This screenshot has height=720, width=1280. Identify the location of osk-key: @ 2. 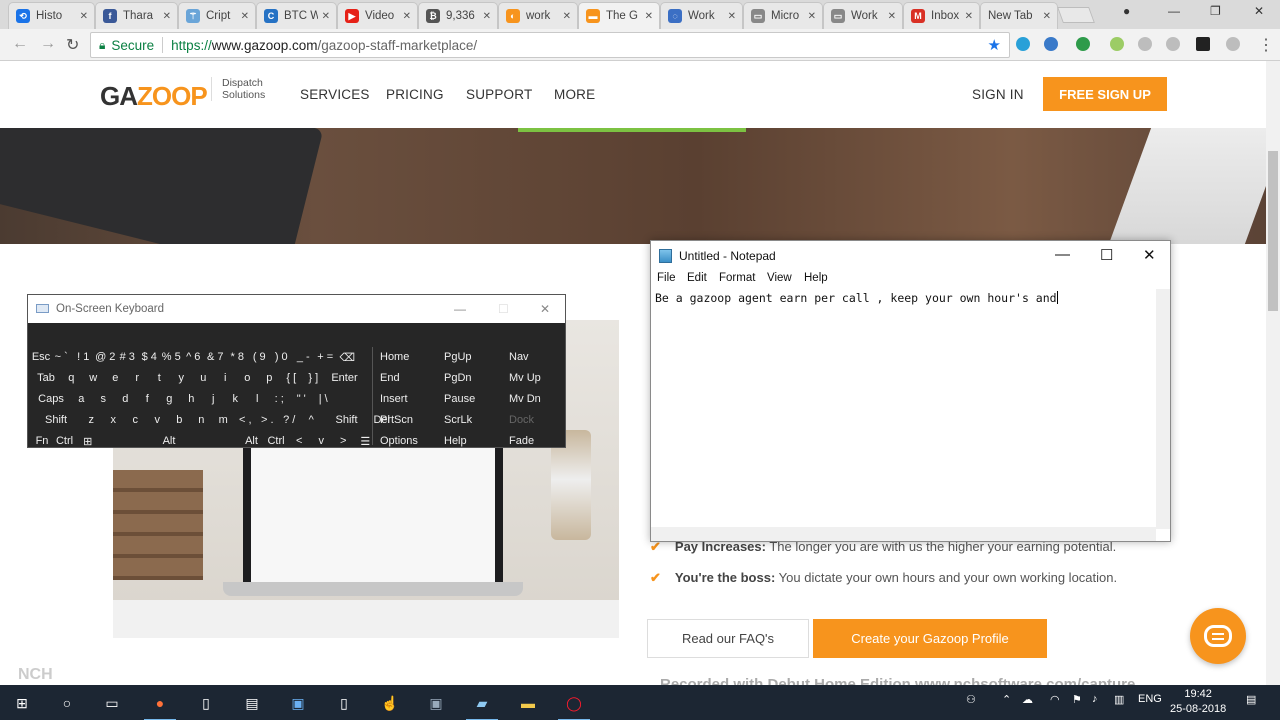
(106, 357).